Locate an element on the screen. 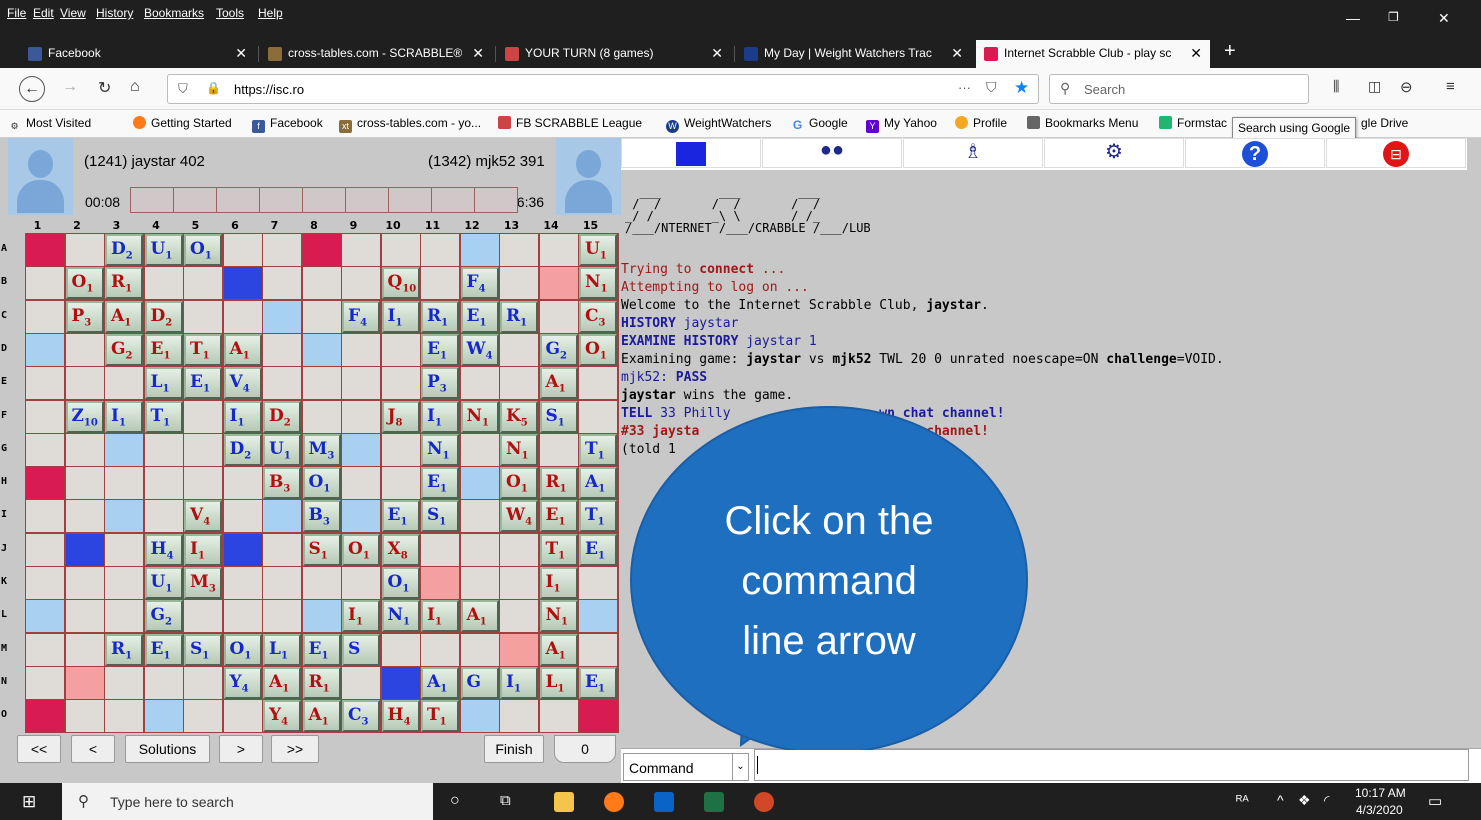 The width and height of the screenshot is (1481, 820). prev-move-button: < is located at coordinates (93, 749).